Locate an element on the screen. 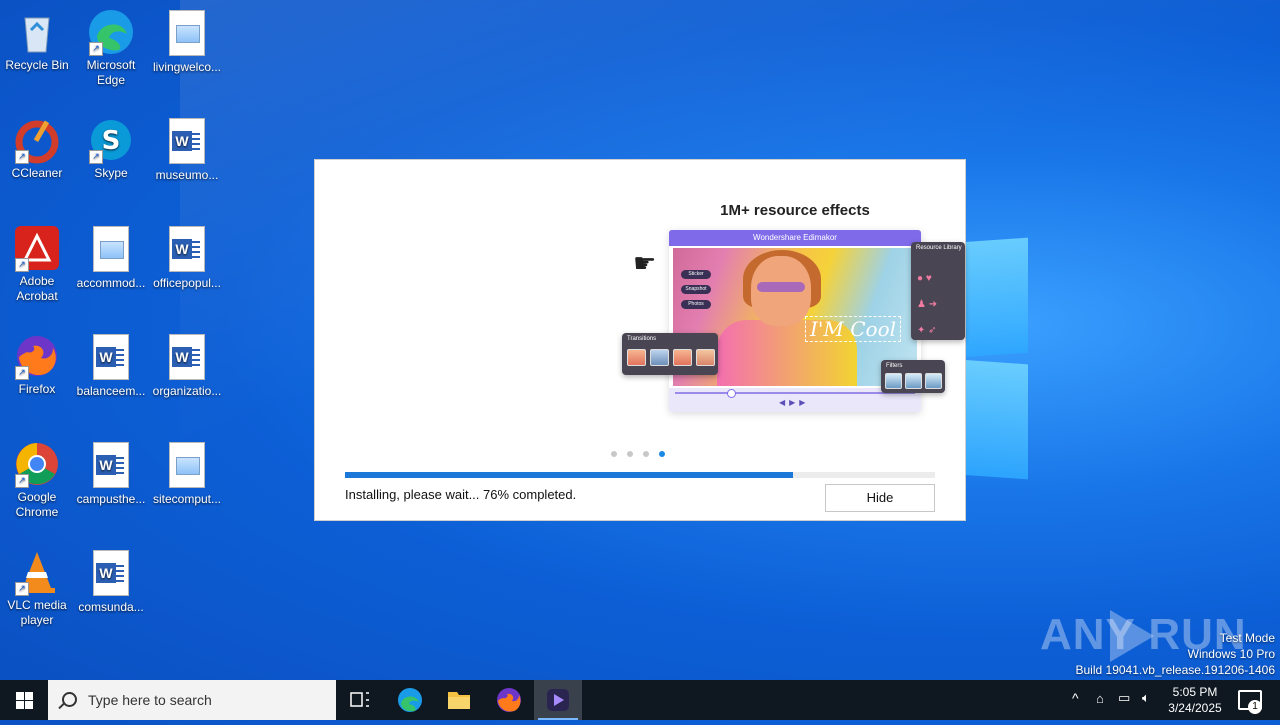 The height and width of the screenshot is (725, 1280). clock-date: 3/24/2025 is located at coordinates (1195, 708).